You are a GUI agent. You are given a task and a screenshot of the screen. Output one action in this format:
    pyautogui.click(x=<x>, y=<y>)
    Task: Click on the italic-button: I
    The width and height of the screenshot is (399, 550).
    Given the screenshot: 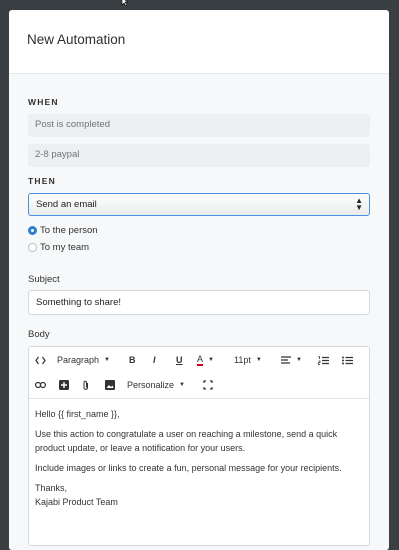 What is the action you would take?
    pyautogui.click(x=154, y=360)
    